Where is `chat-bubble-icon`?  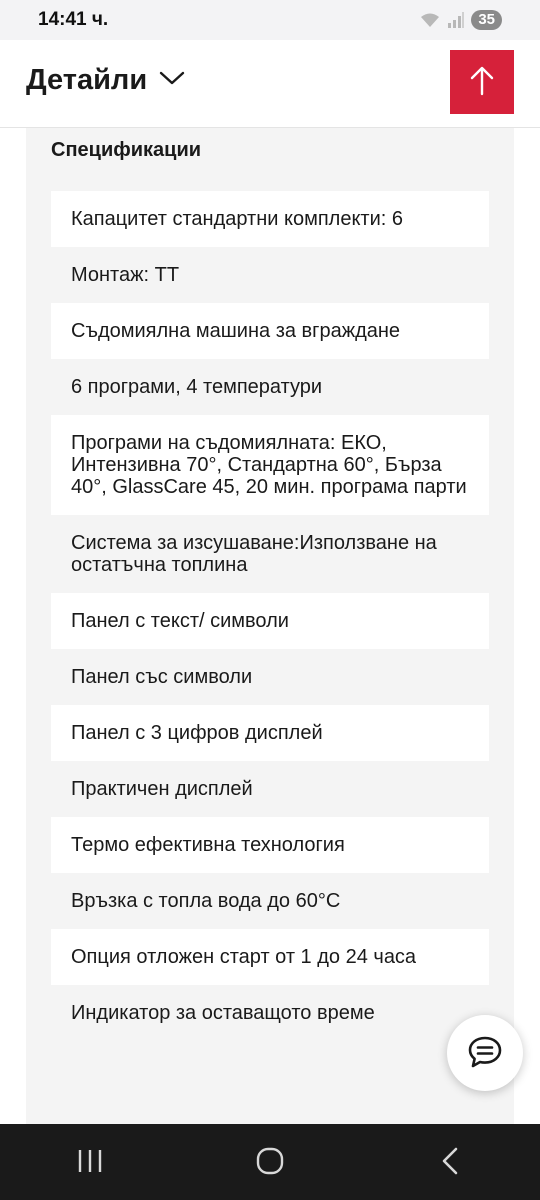 chat-bubble-icon is located at coordinates (485, 1053).